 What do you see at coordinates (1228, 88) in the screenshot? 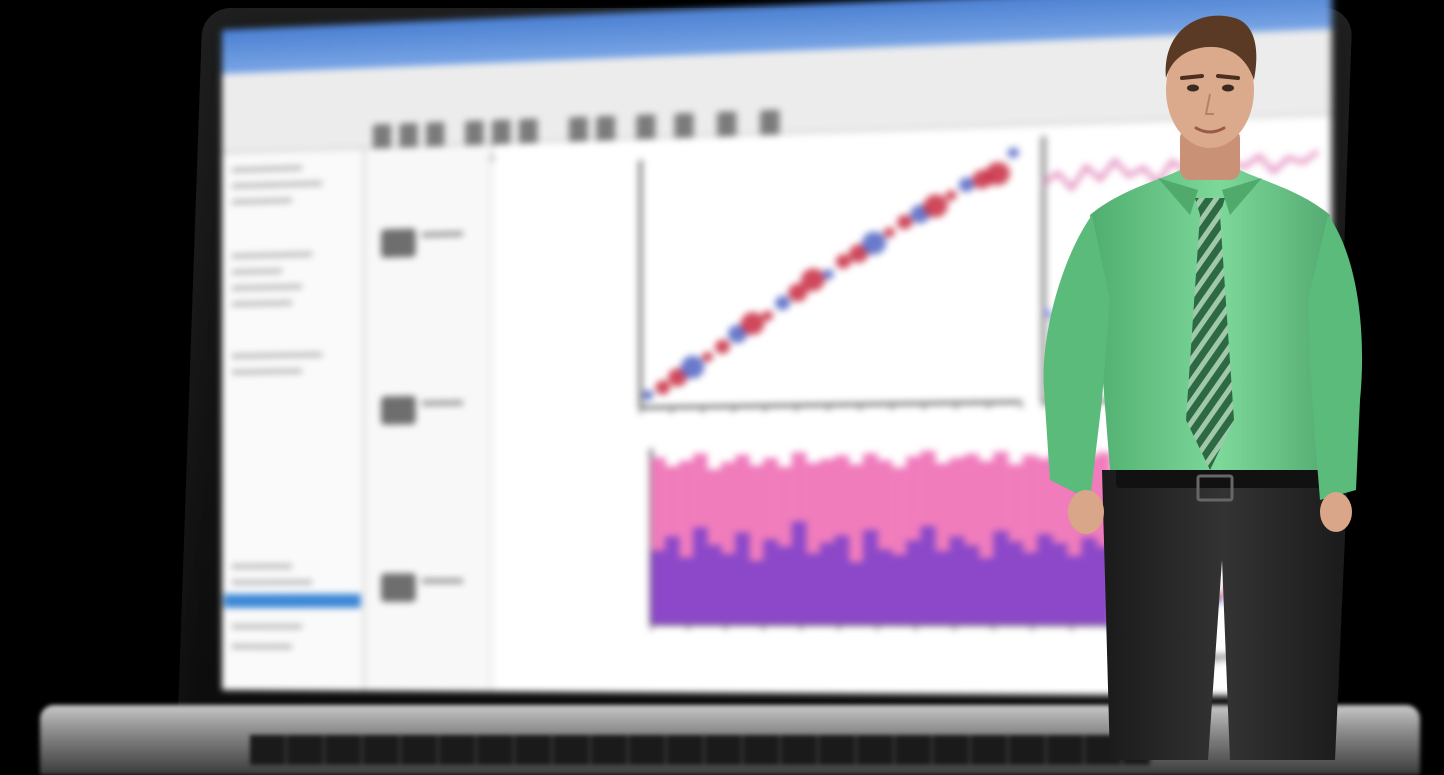
I see `right-eye` at bounding box center [1228, 88].